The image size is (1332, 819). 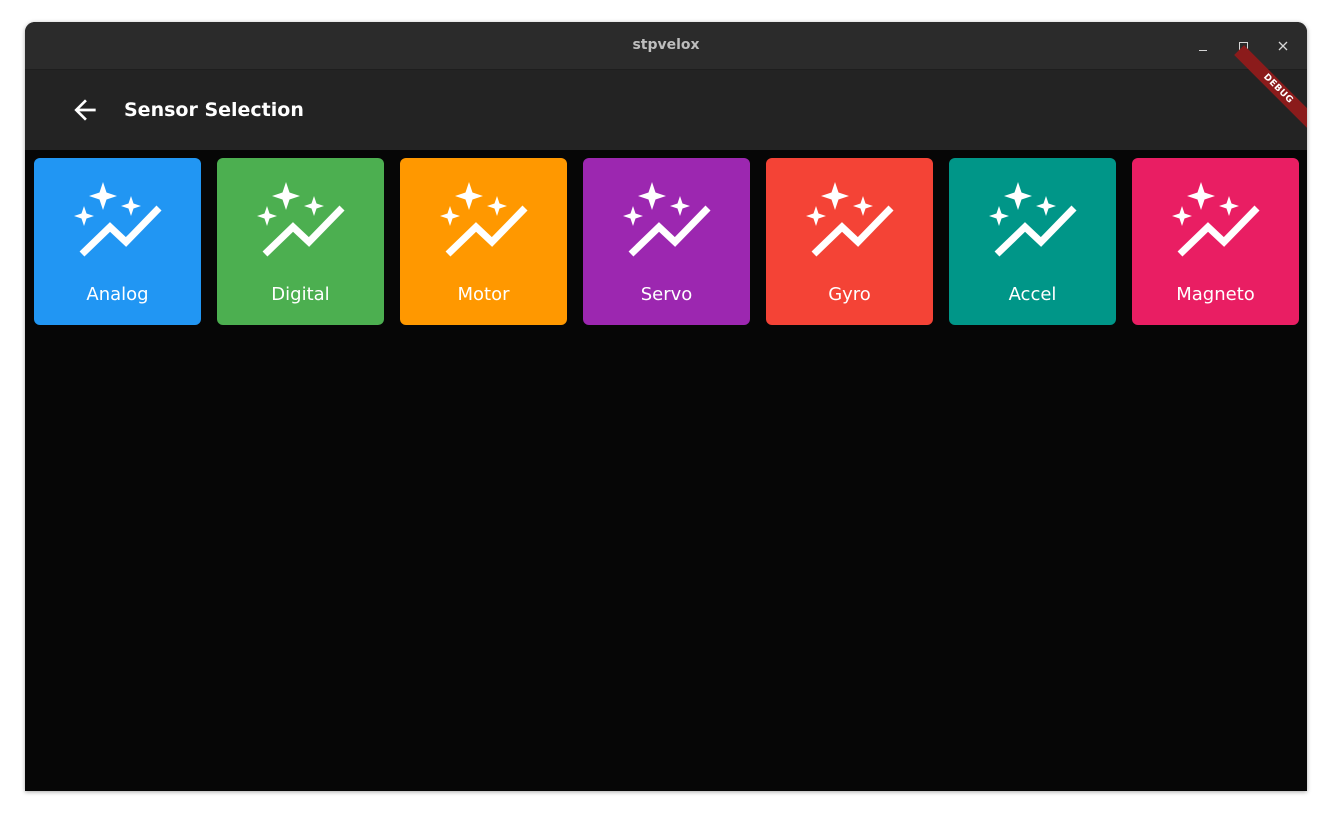 What do you see at coordinates (1203, 46) in the screenshot?
I see `minimize-button` at bounding box center [1203, 46].